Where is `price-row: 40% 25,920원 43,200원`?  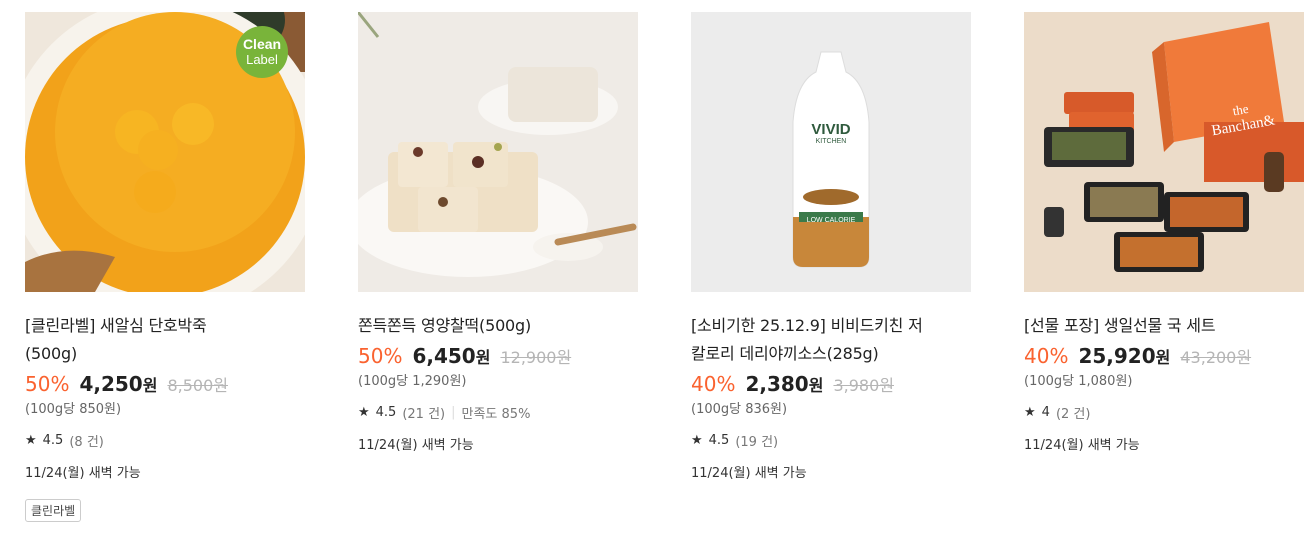 price-row: 40% 25,920원 43,200원 is located at coordinates (1164, 356).